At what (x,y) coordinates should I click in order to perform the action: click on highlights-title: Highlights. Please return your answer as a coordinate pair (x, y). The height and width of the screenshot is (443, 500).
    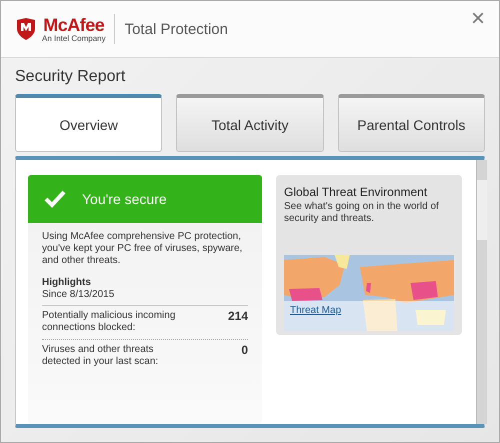
    Looking at the image, I should click on (67, 283).